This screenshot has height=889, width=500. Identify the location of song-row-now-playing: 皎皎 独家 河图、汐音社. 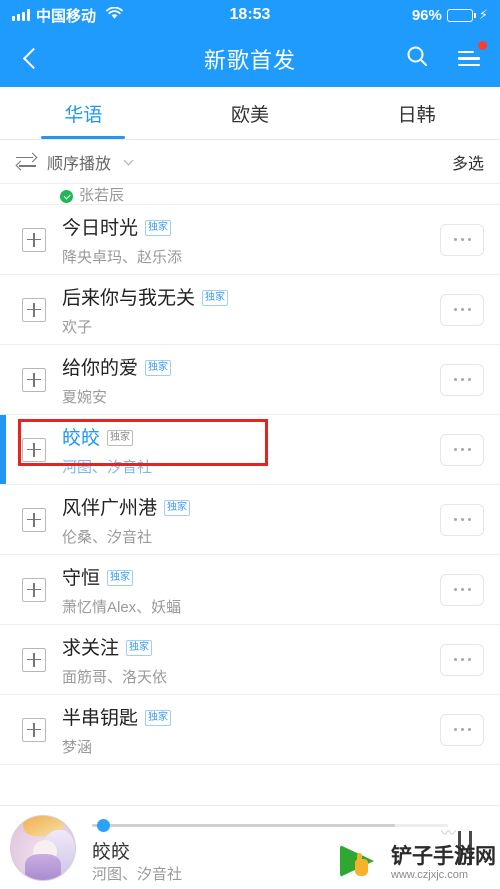
(250, 450).